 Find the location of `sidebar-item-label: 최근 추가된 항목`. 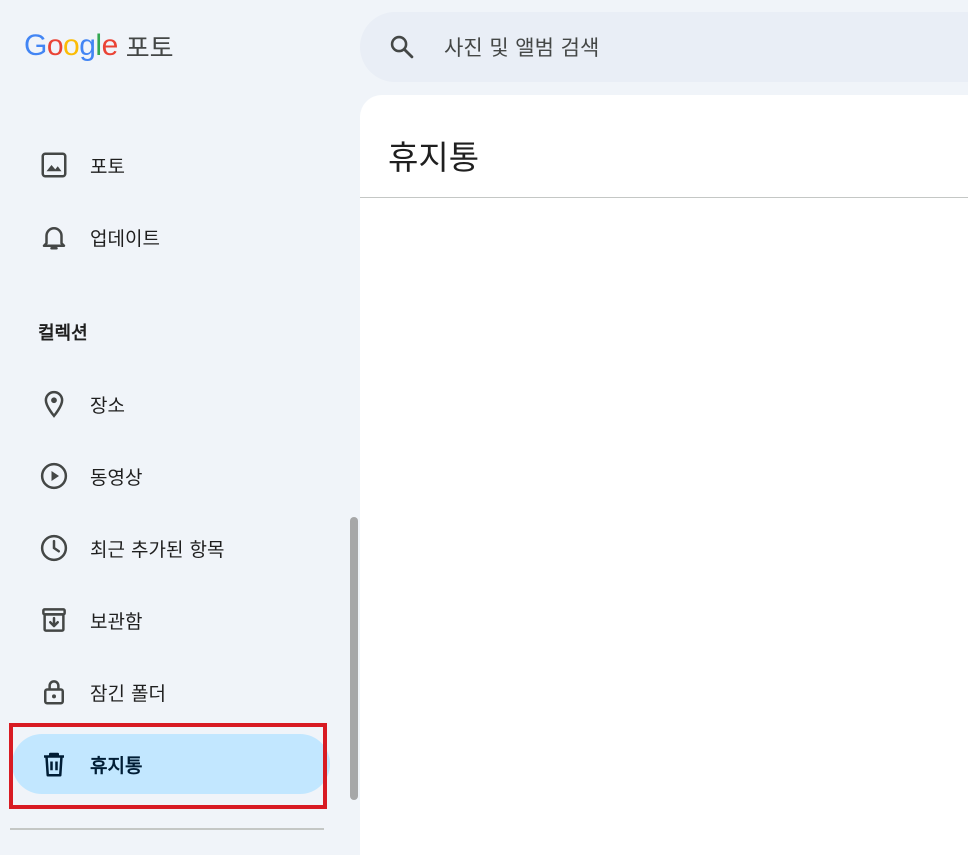

sidebar-item-label: 최근 추가된 항목 is located at coordinates (157, 549).